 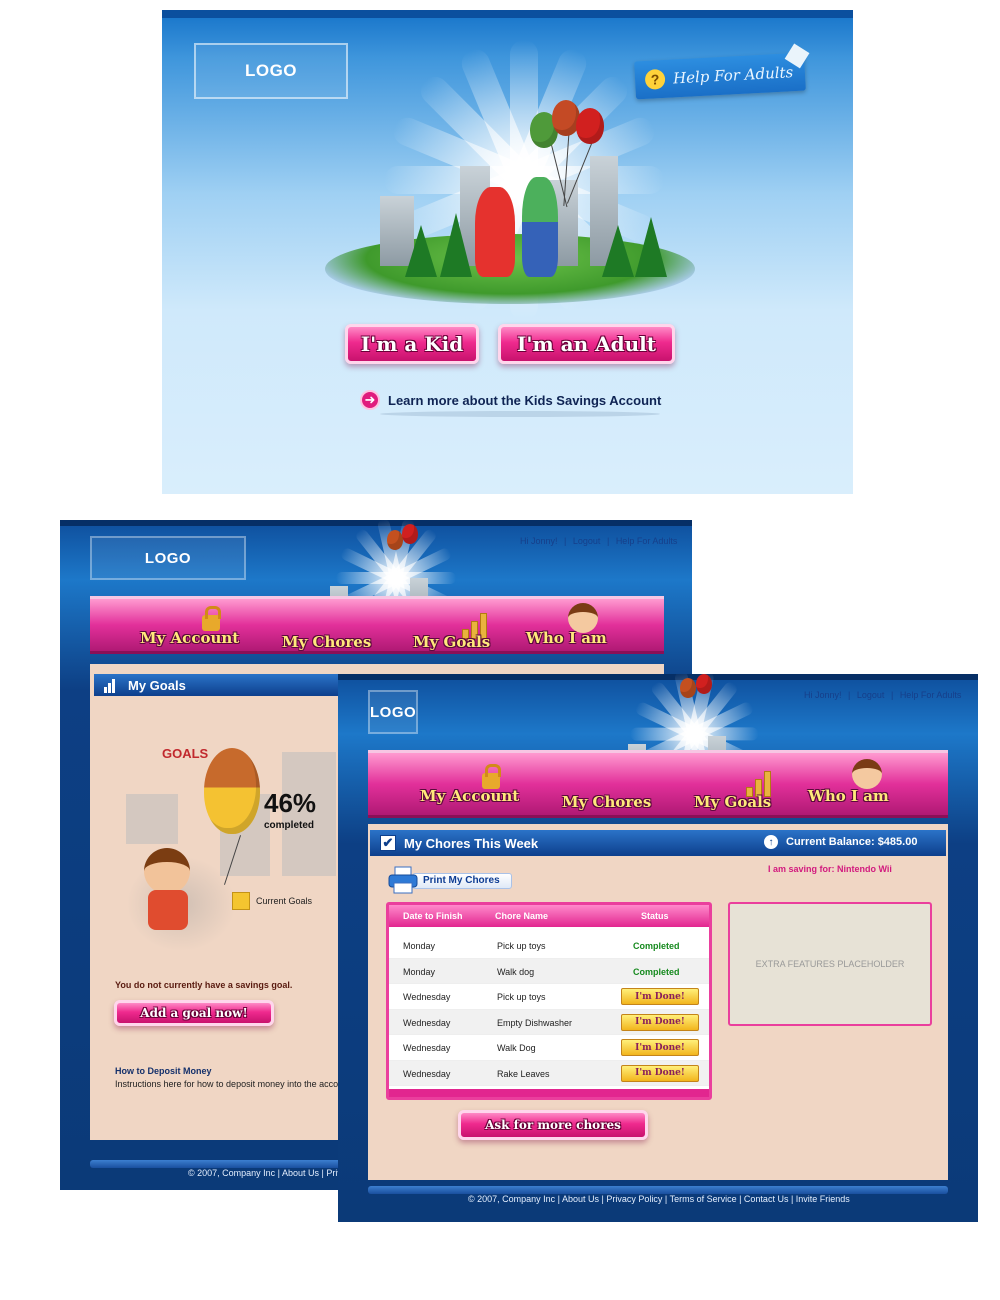 I want to click on table-row: Wednesday Empty Dishwasher I'm Done!, so click(x=549, y=1022).